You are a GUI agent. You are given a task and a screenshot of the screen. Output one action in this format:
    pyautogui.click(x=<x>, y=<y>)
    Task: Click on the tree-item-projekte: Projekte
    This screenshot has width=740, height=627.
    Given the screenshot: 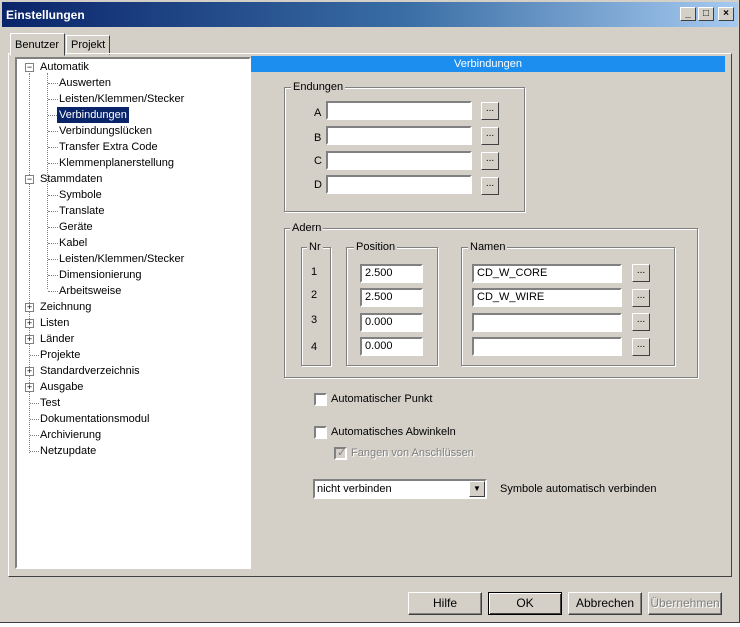 What is the action you would take?
    pyautogui.click(x=60, y=355)
    